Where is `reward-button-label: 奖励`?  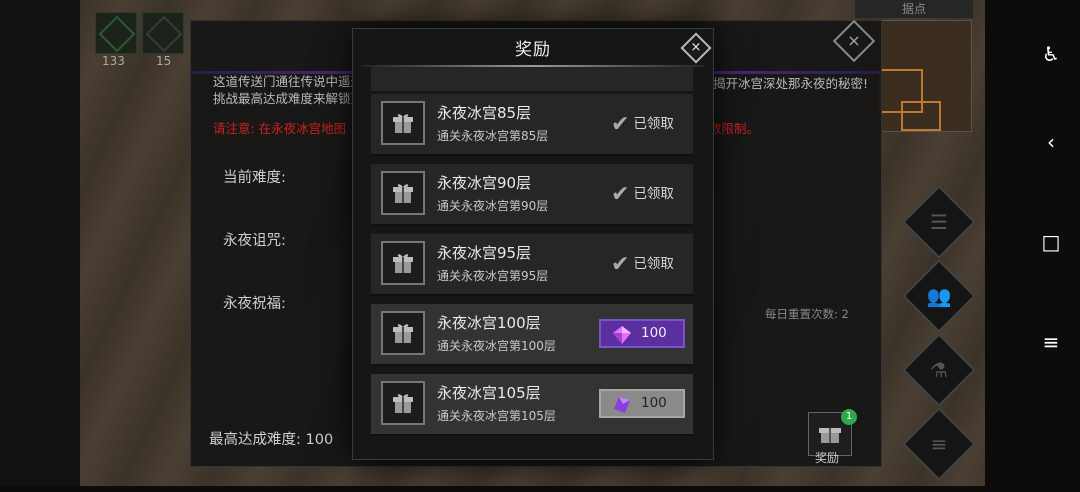
reward-button-label: 奖励 is located at coordinates (827, 458).